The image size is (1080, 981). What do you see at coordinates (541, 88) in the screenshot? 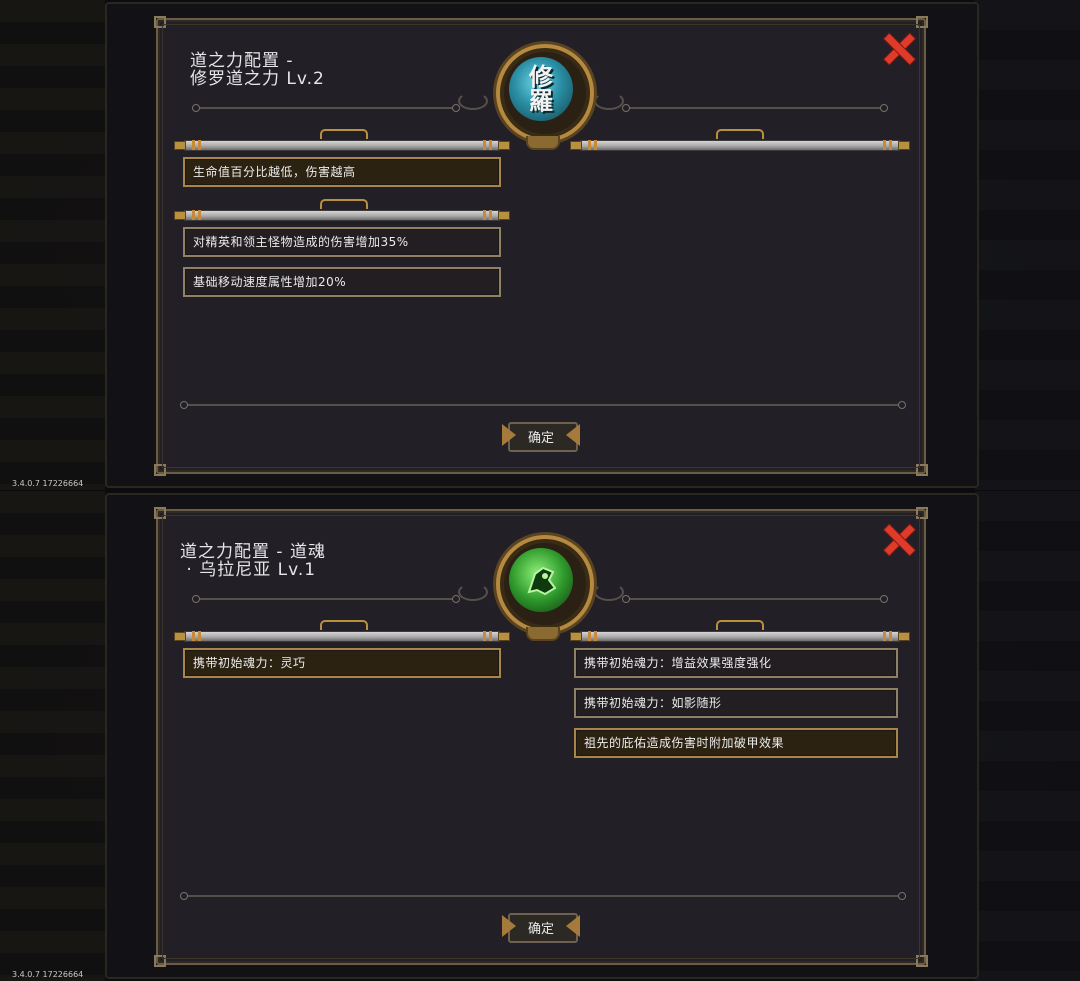
I see `emblem-glyph: 修 羅` at bounding box center [541, 88].